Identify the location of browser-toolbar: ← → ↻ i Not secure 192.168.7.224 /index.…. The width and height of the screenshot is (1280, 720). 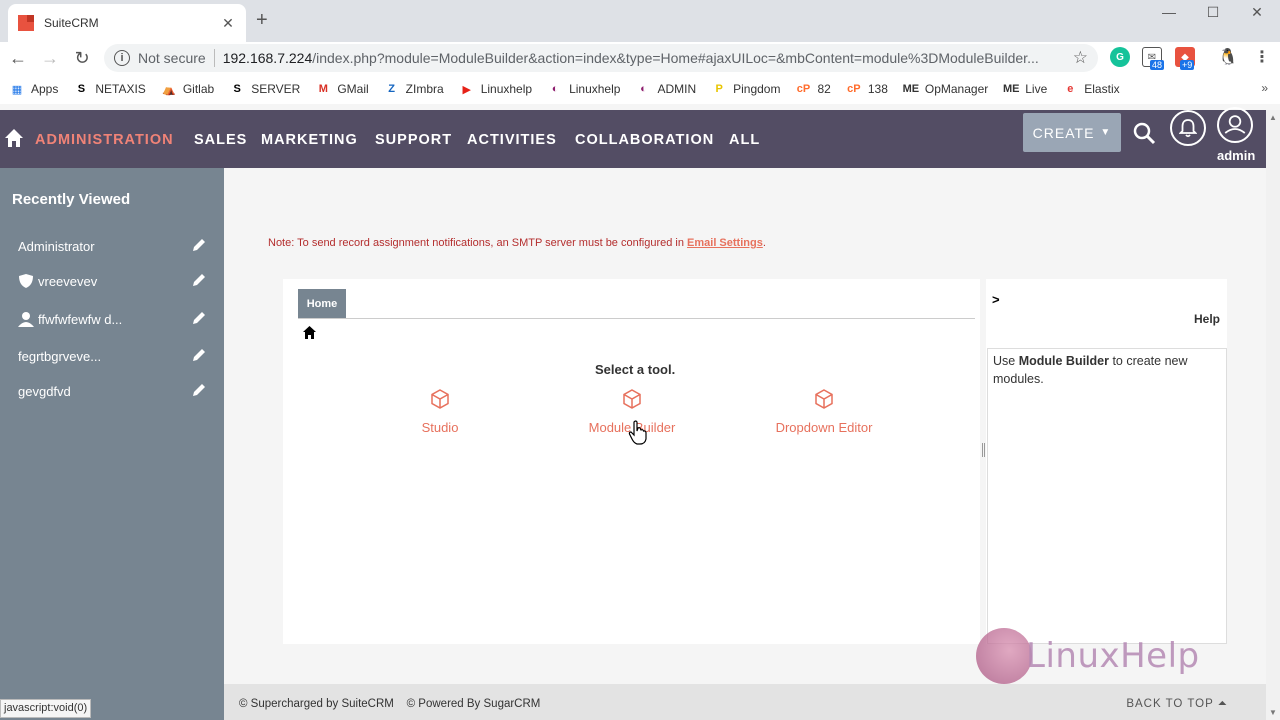
(640, 58).